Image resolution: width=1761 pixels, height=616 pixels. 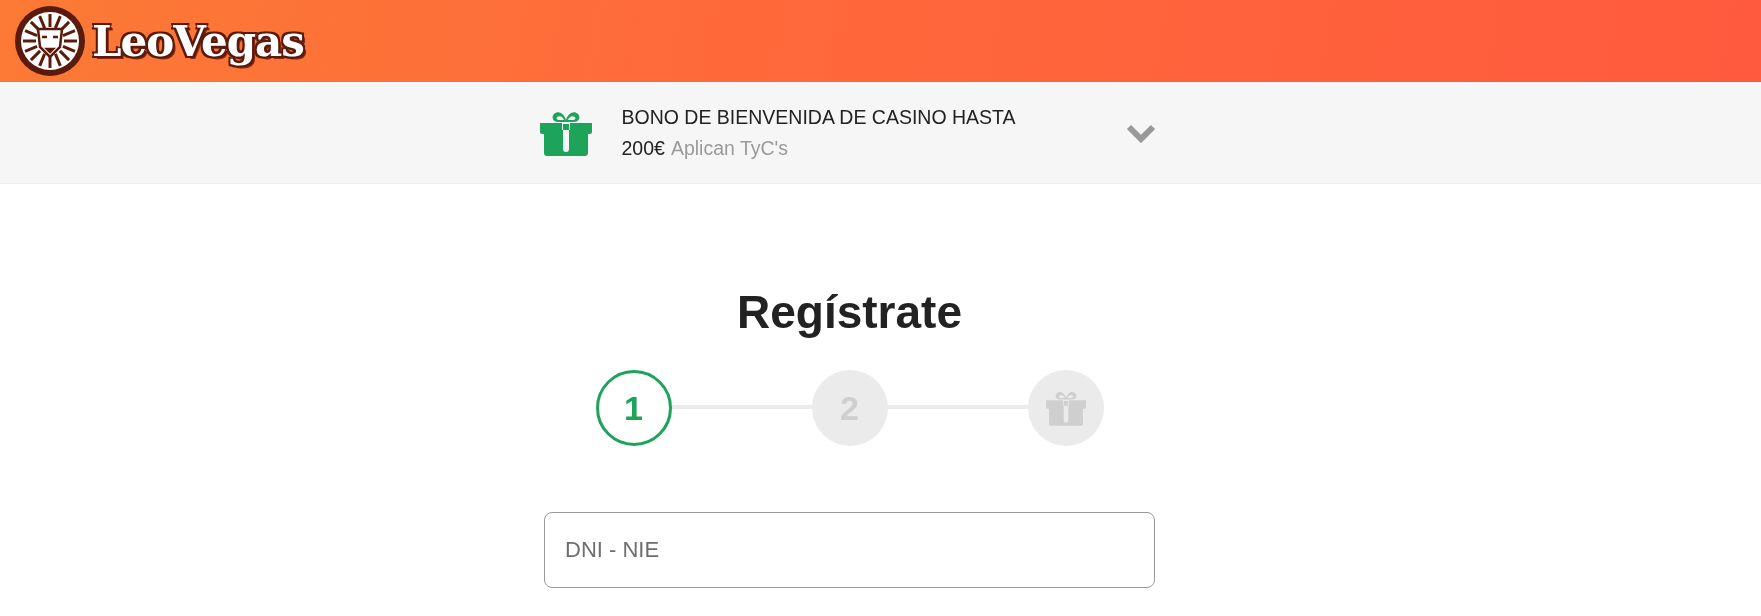 I want to click on brand-logo: LeoVegas, so click(x=198, y=41).